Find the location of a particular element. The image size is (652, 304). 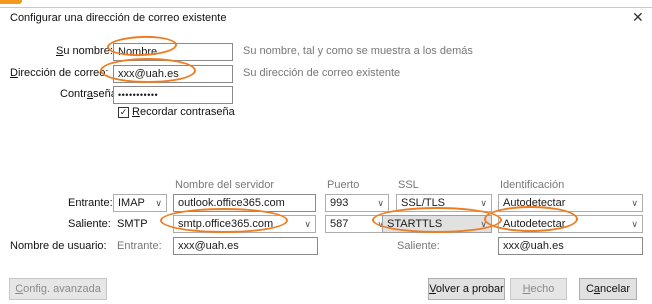

email-label: Dirección de correo: is located at coordinates (59, 73).